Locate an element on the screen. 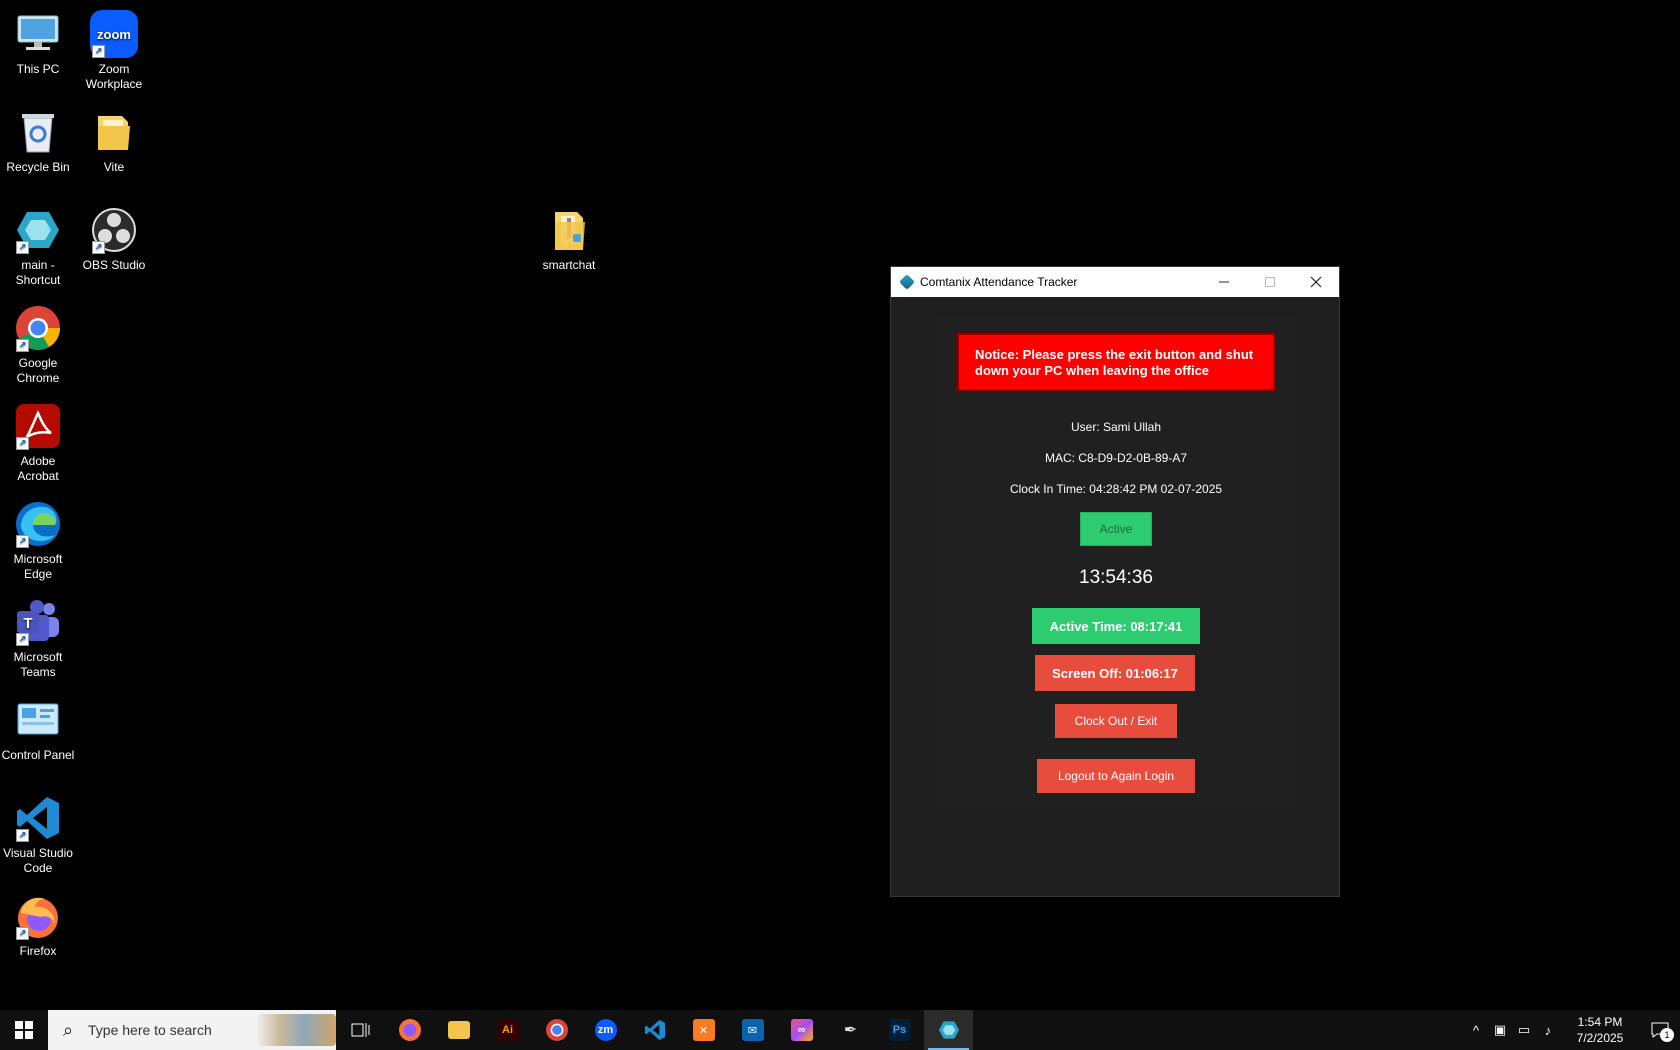  firefox-icon is located at coordinates (409, 1030).